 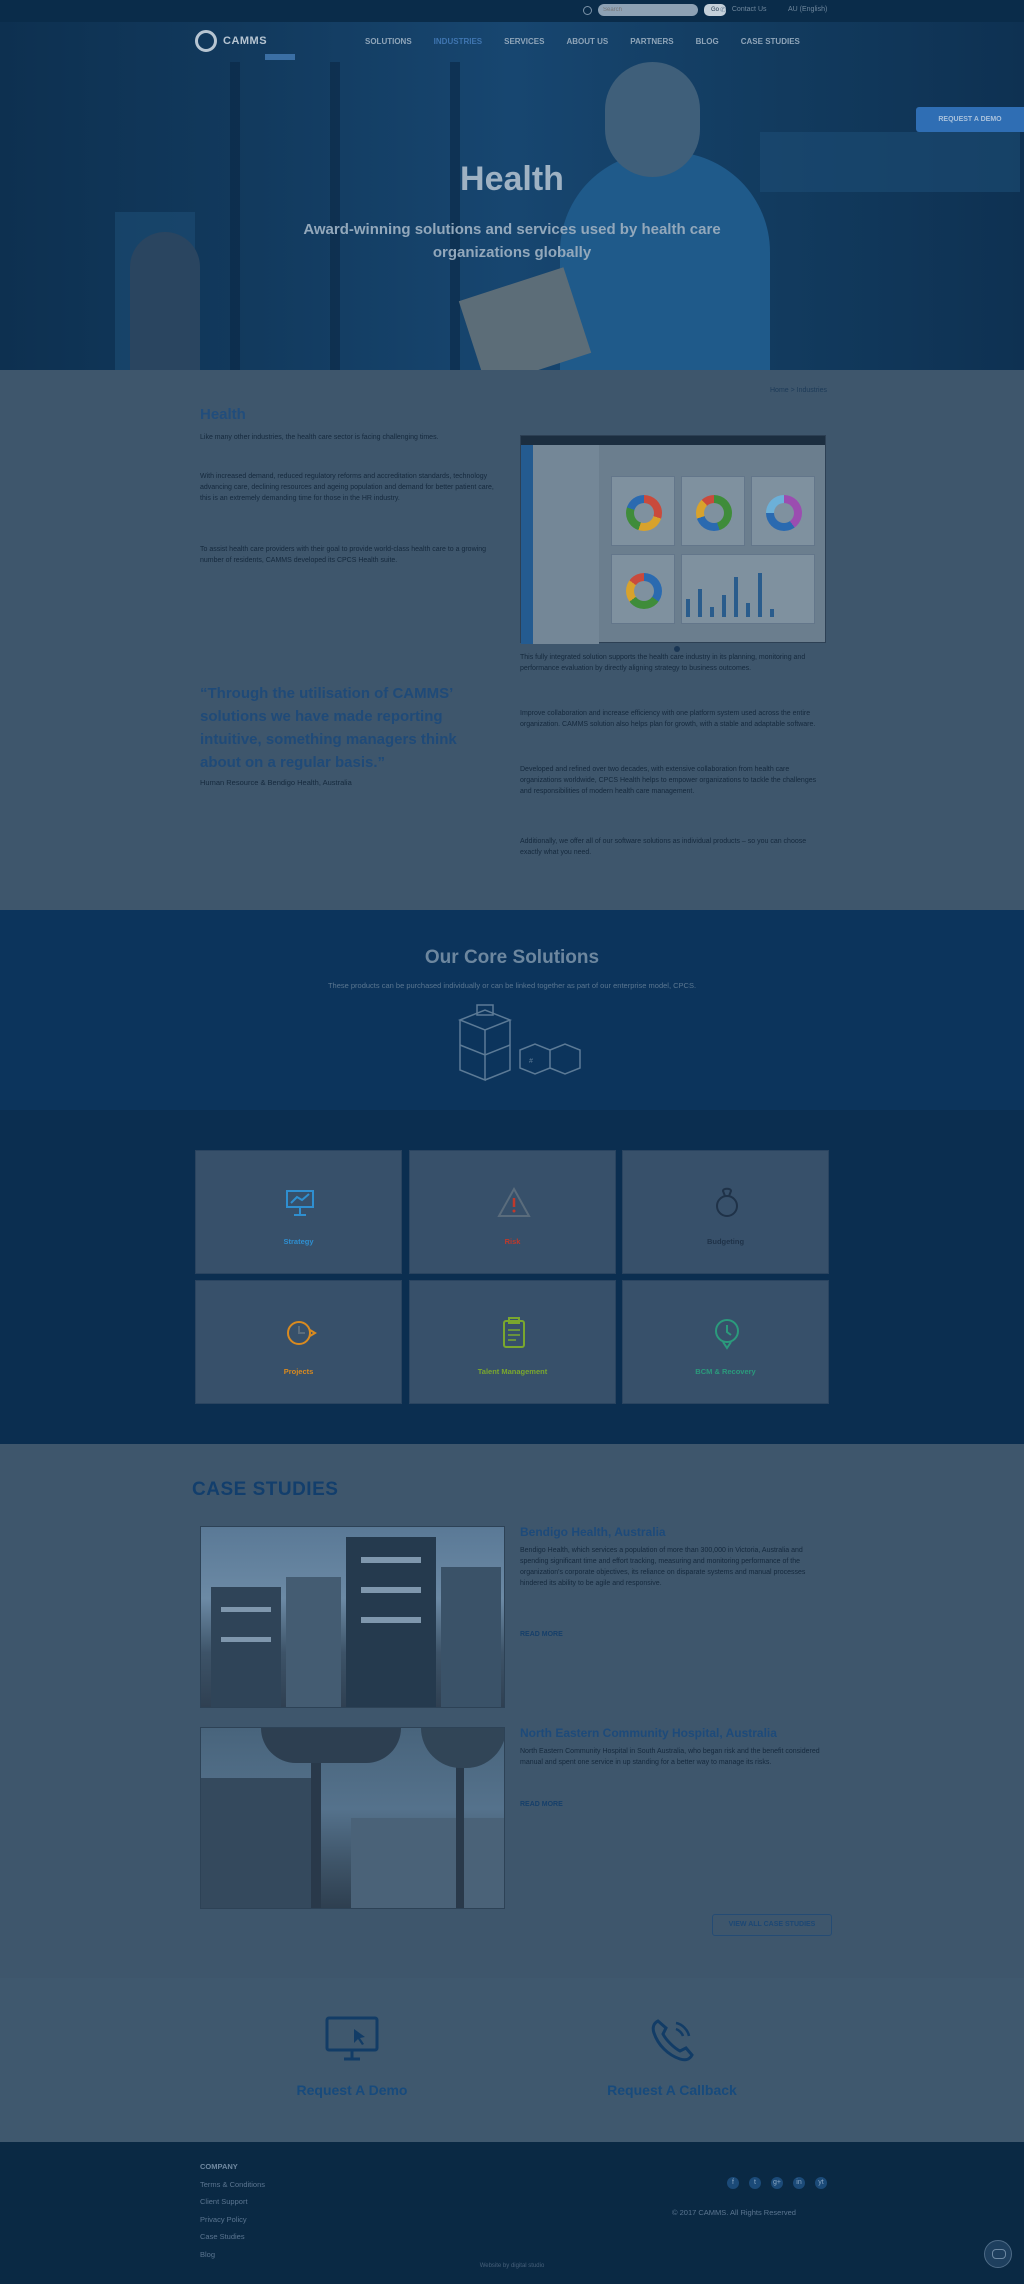 I want to click on nav-item-partners: PARTNERS, so click(x=651, y=41).